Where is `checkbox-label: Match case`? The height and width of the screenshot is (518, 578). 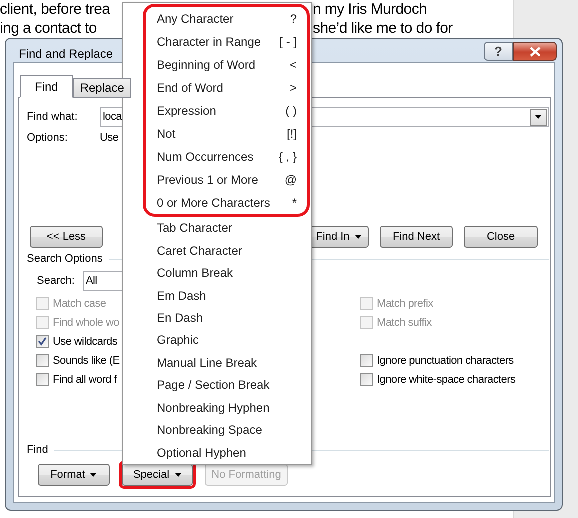 checkbox-label: Match case is located at coordinates (79, 304).